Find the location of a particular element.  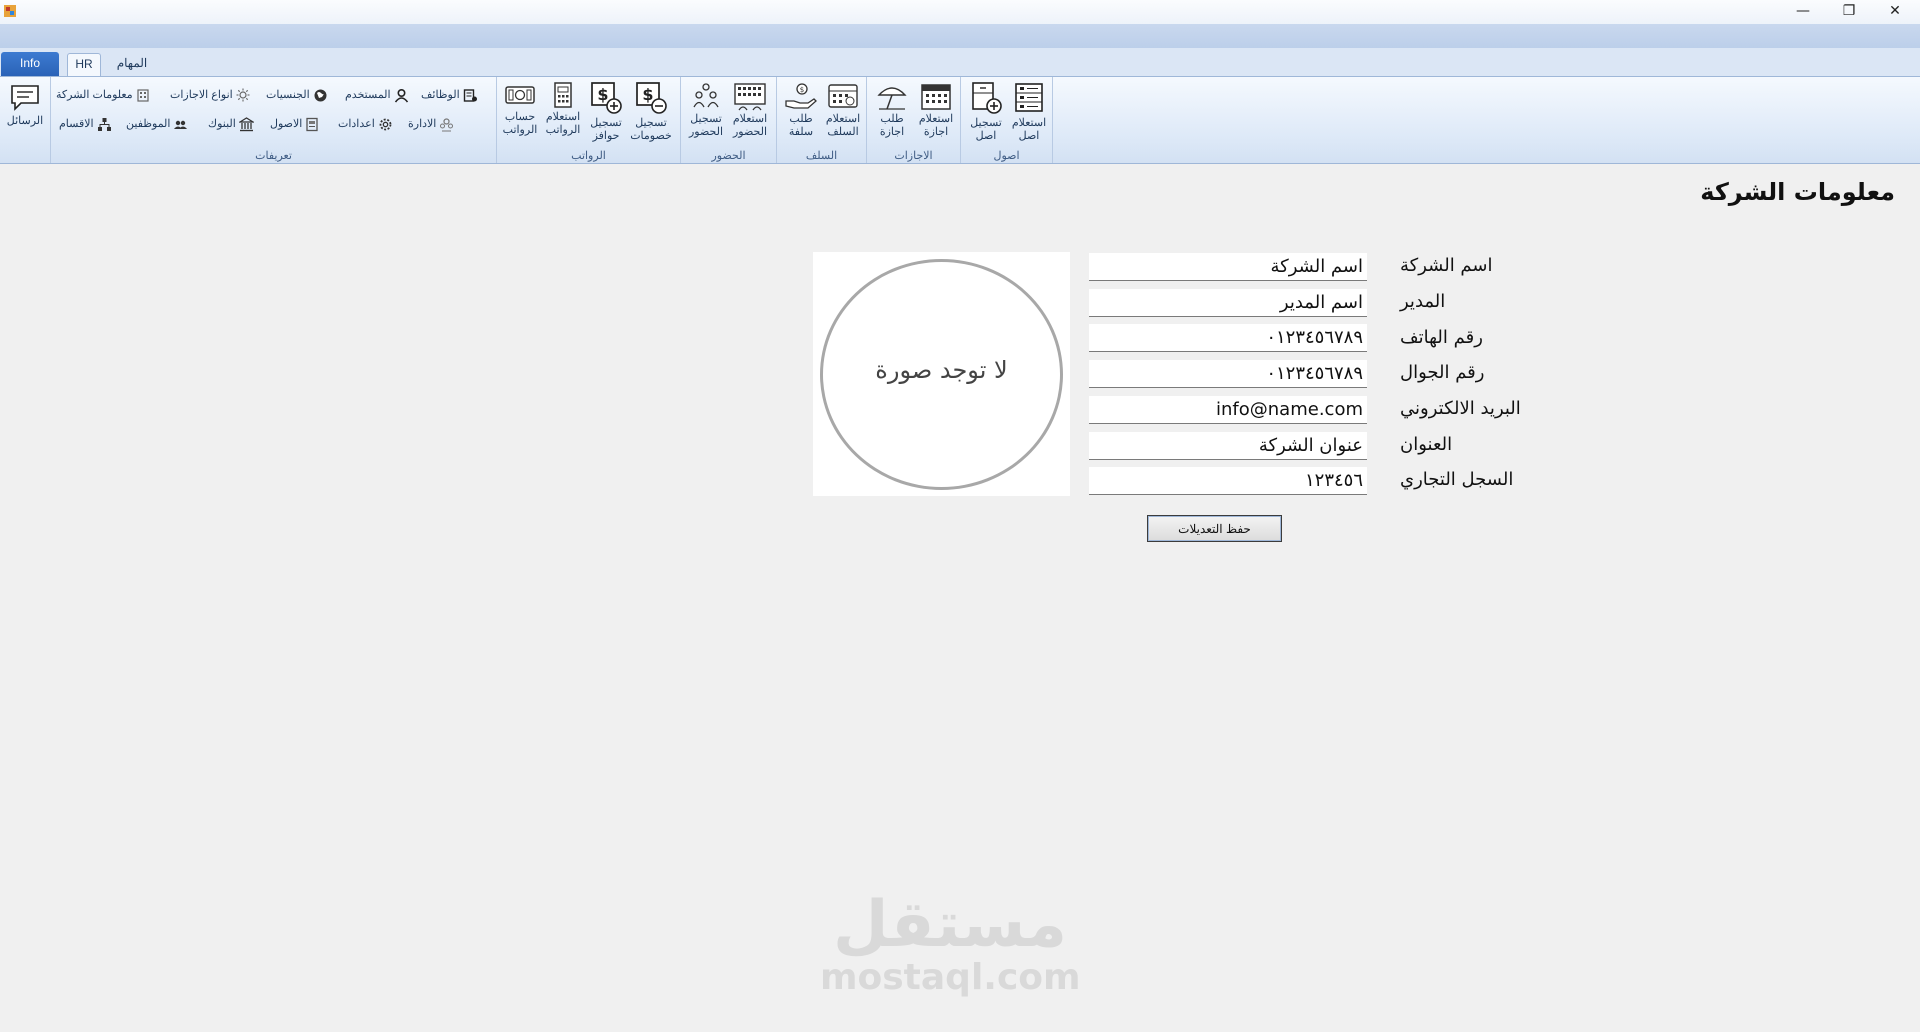

phone-field is located at coordinates (1228, 338).